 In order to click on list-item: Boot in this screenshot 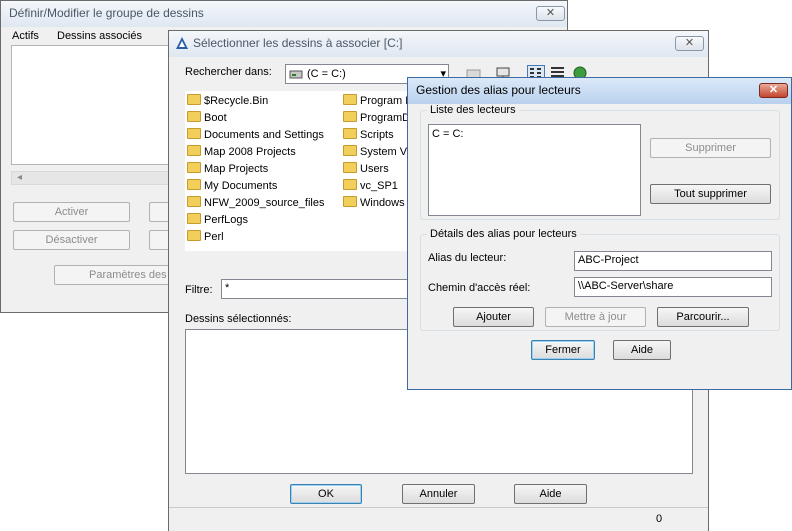, I will do `click(207, 118)`.